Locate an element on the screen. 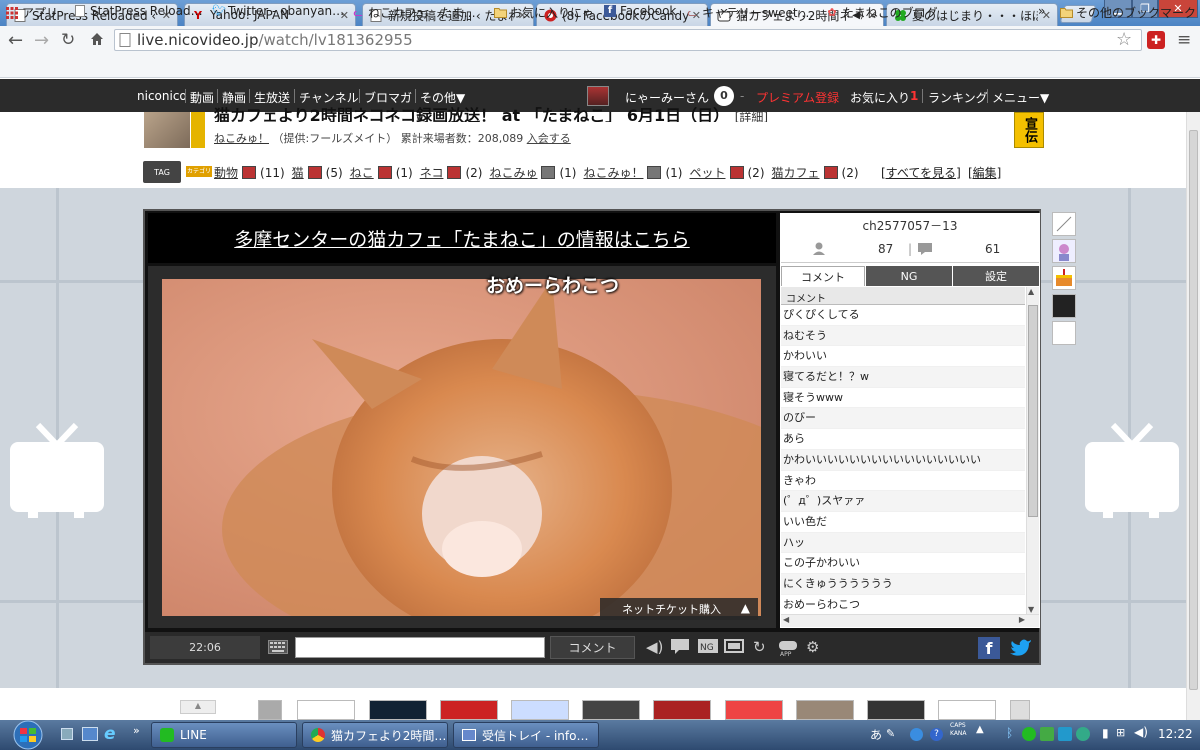 This screenshot has height=753, width=1200. bookmark-other: その他のブックマーク is located at coordinates (1128, 12).